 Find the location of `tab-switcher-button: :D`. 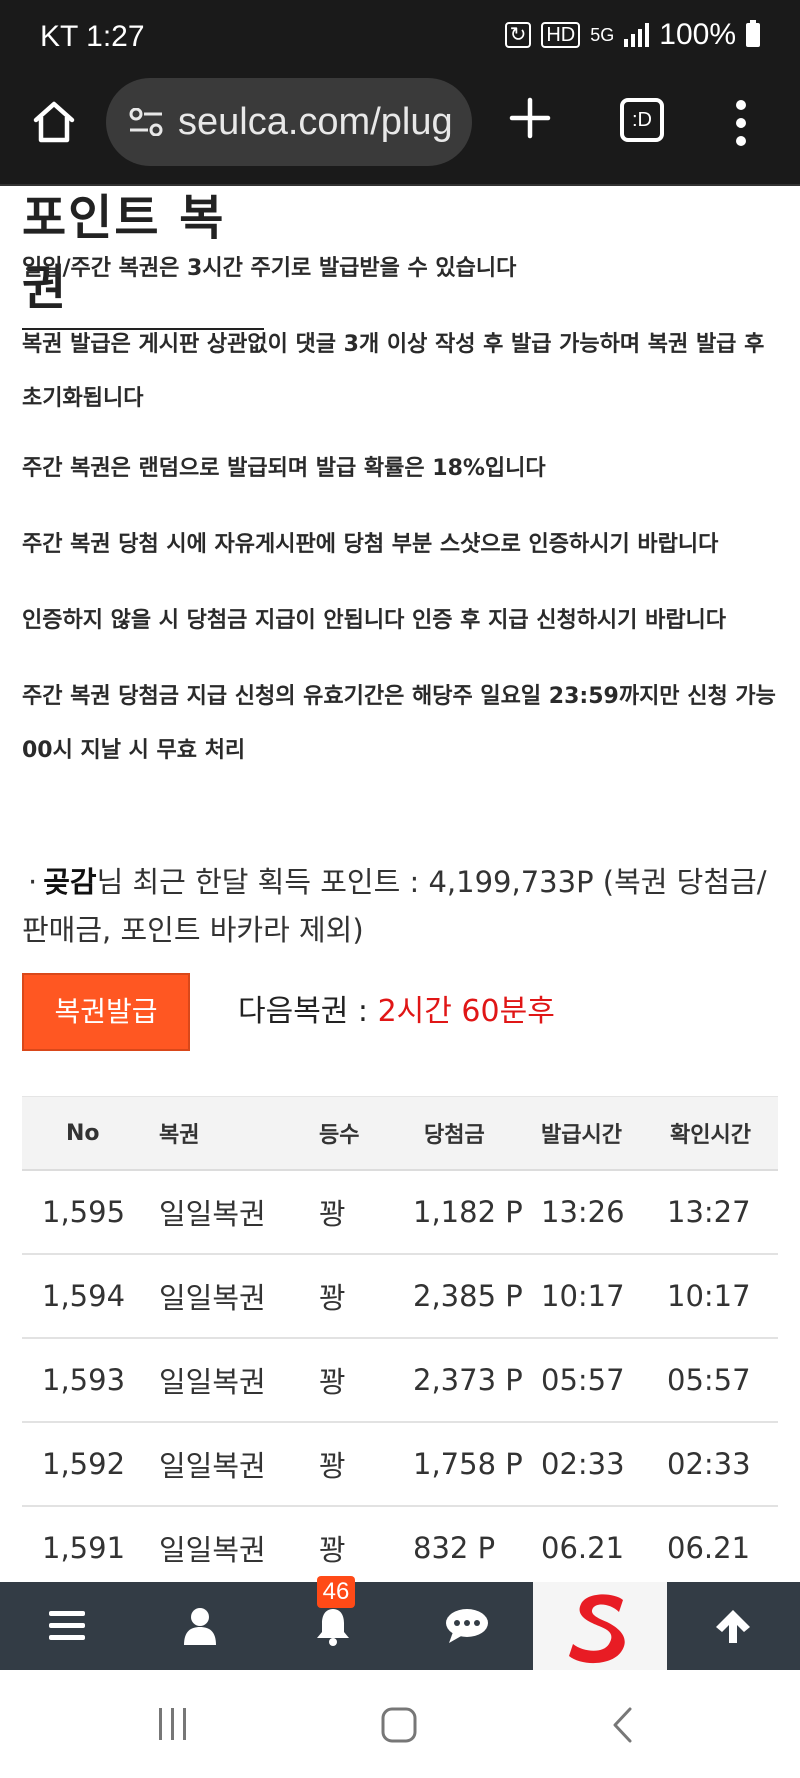

tab-switcher-button: :D is located at coordinates (642, 120).